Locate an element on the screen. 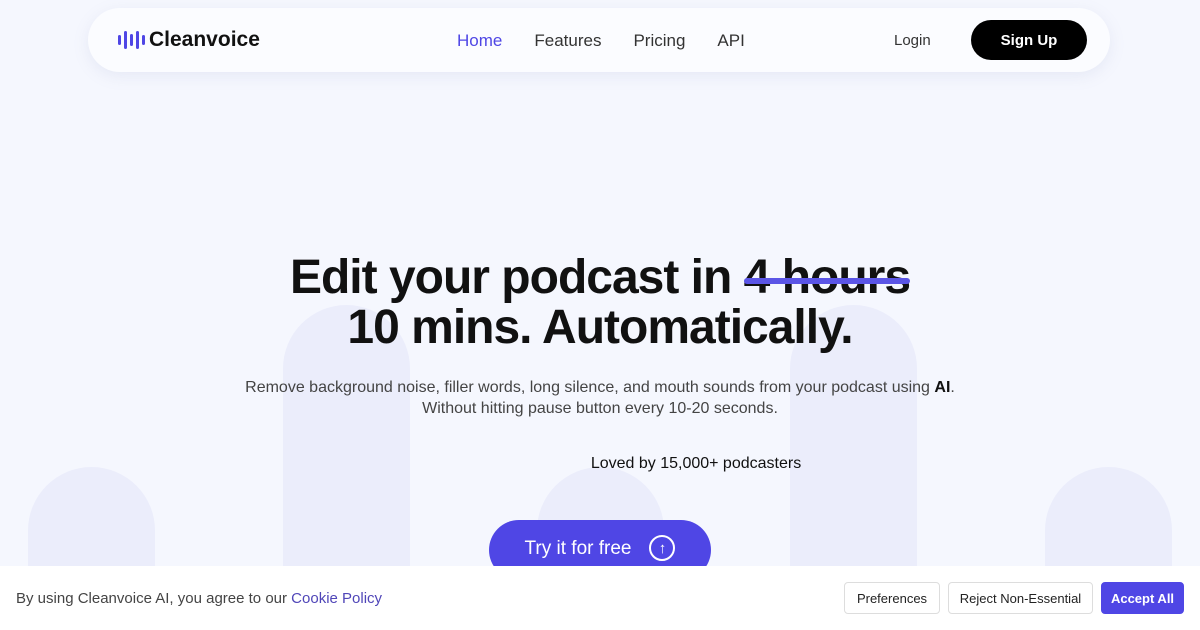  login-link: Login is located at coordinates (912, 40).